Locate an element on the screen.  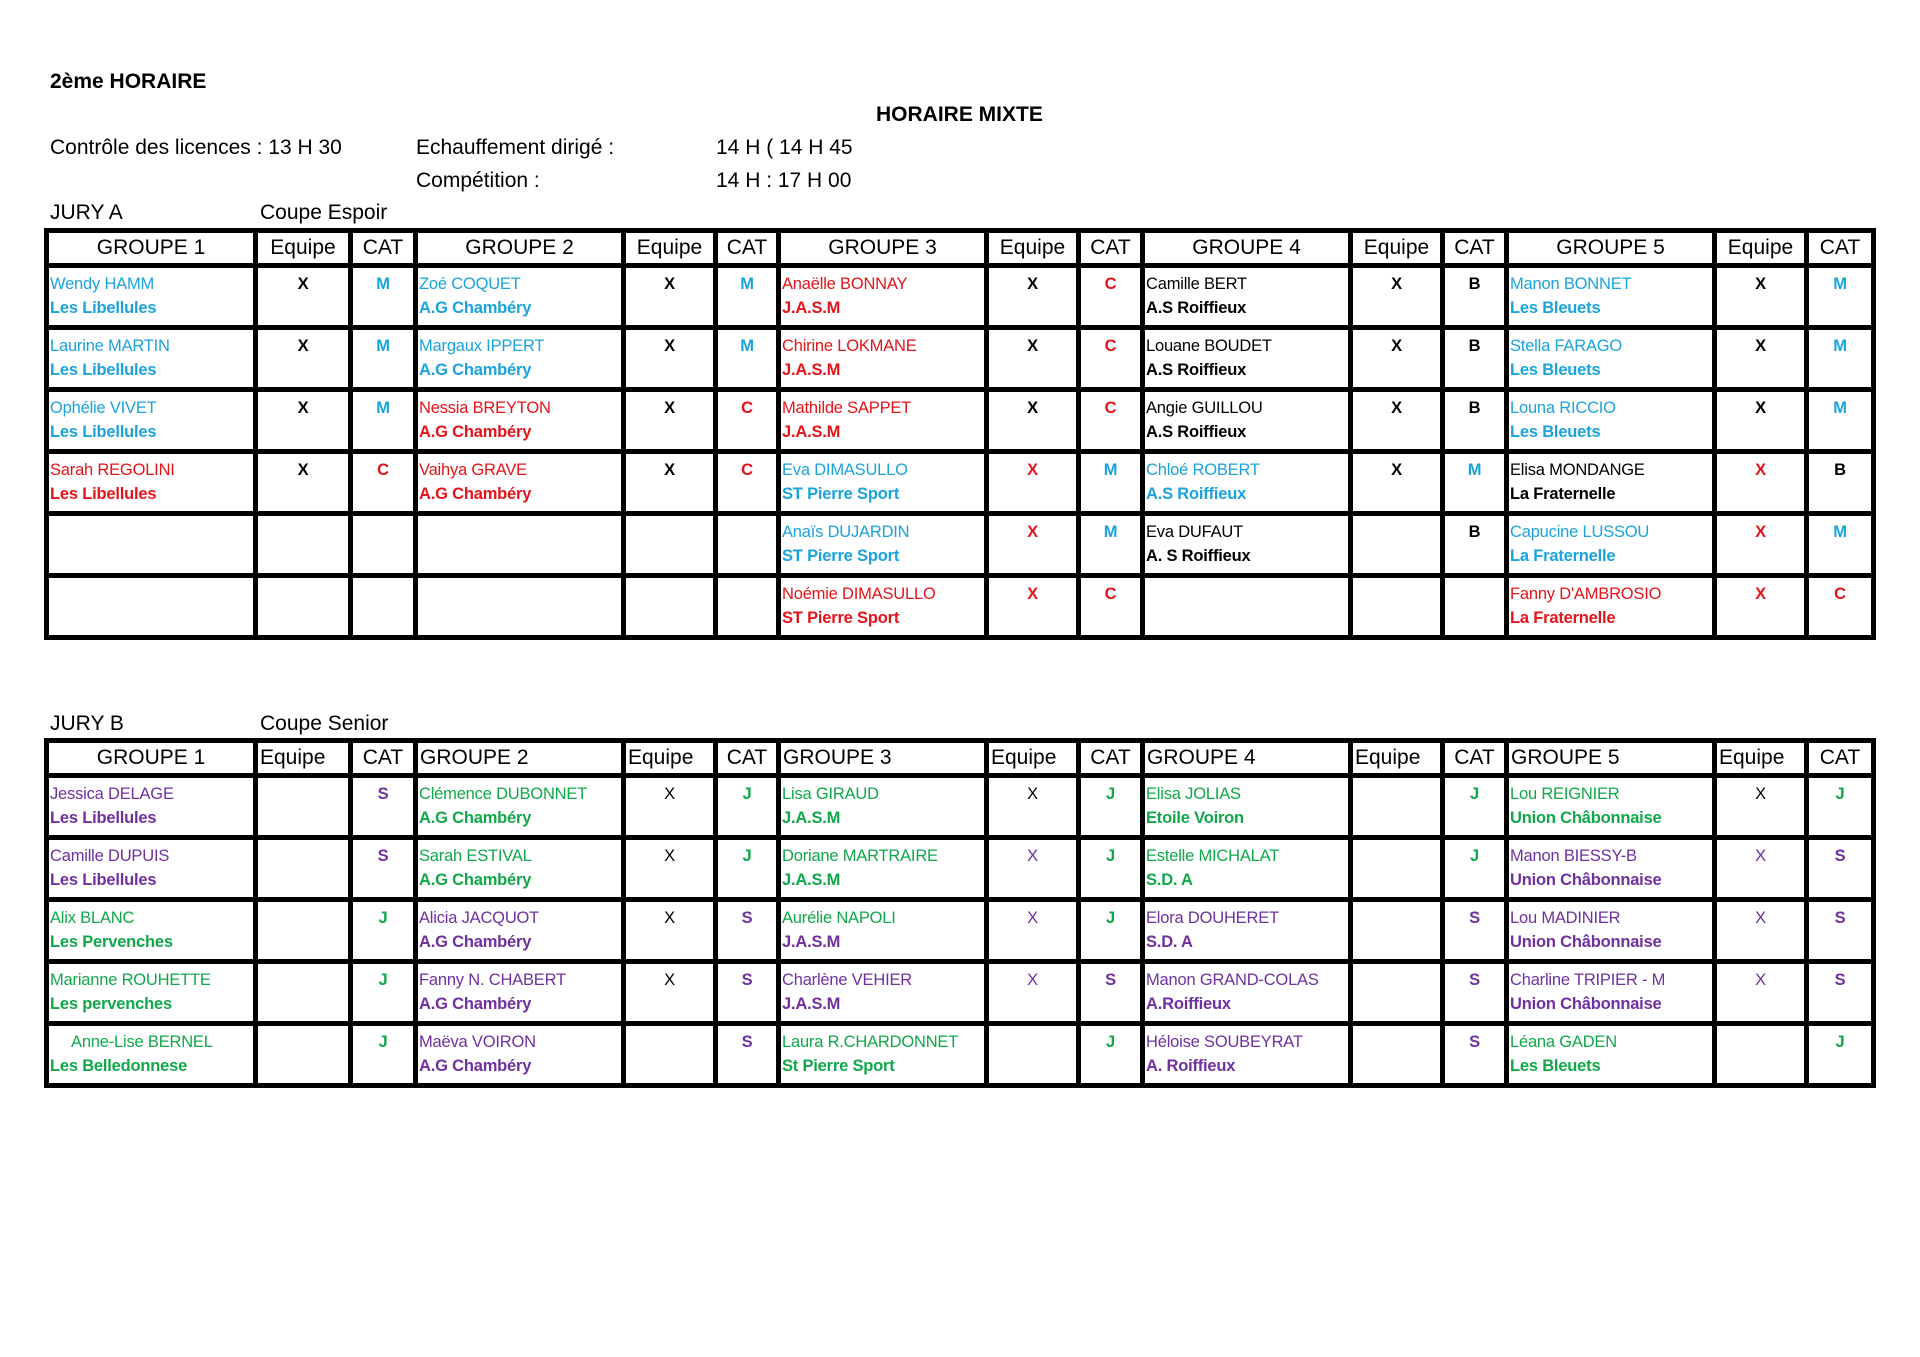
category-value: C is located at coordinates (1840, 594).